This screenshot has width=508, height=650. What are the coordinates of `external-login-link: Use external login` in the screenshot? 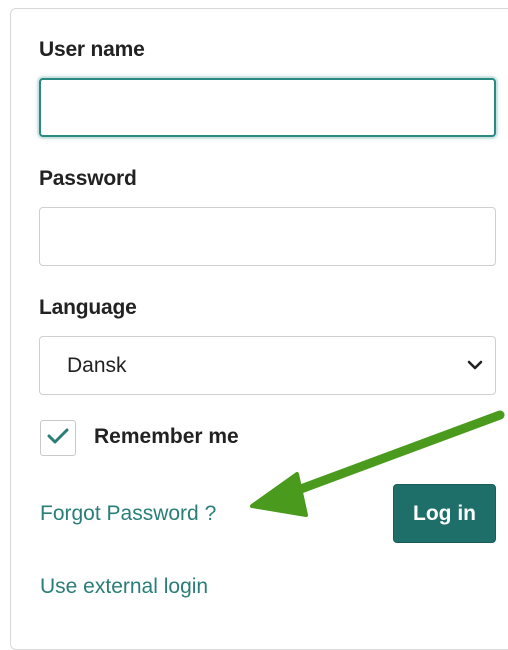 It's located at (124, 587).